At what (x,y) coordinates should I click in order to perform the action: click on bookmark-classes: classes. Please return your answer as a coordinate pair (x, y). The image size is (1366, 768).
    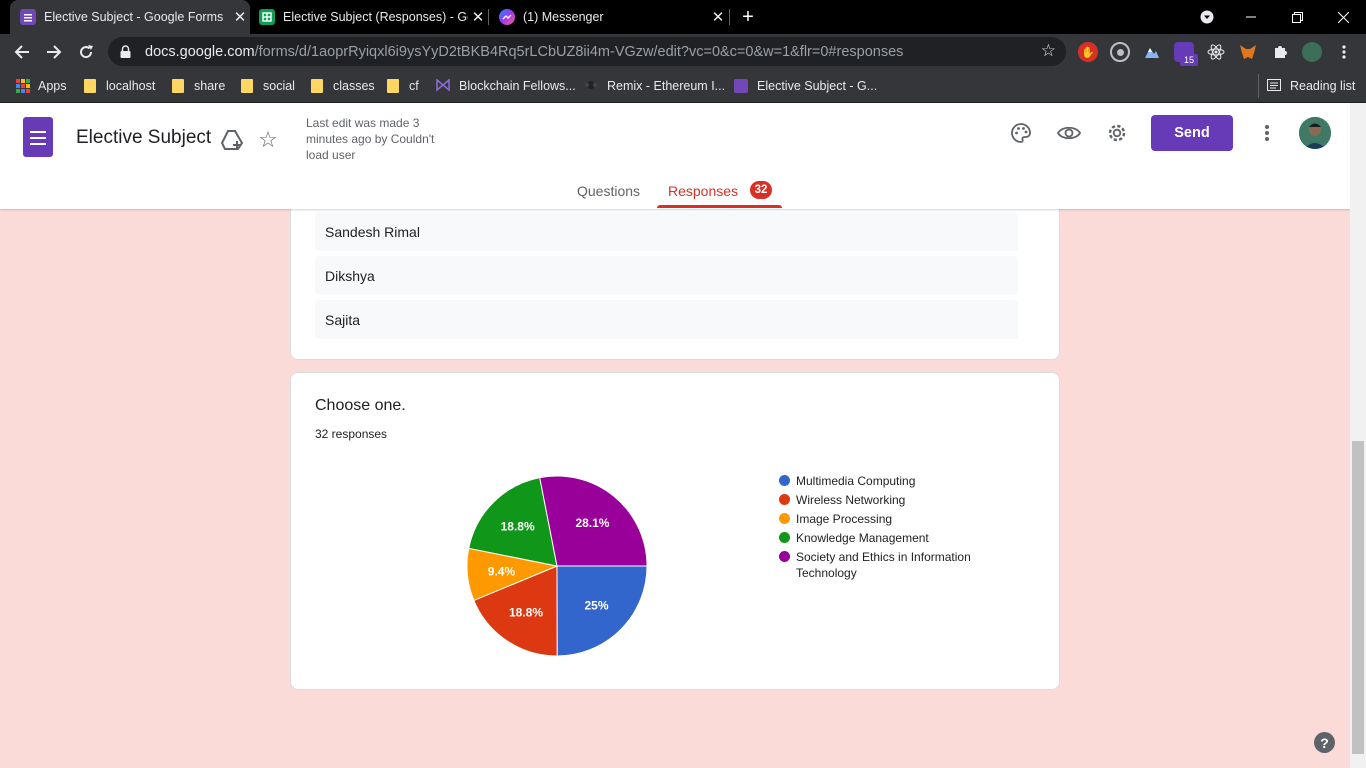
    Looking at the image, I should click on (343, 86).